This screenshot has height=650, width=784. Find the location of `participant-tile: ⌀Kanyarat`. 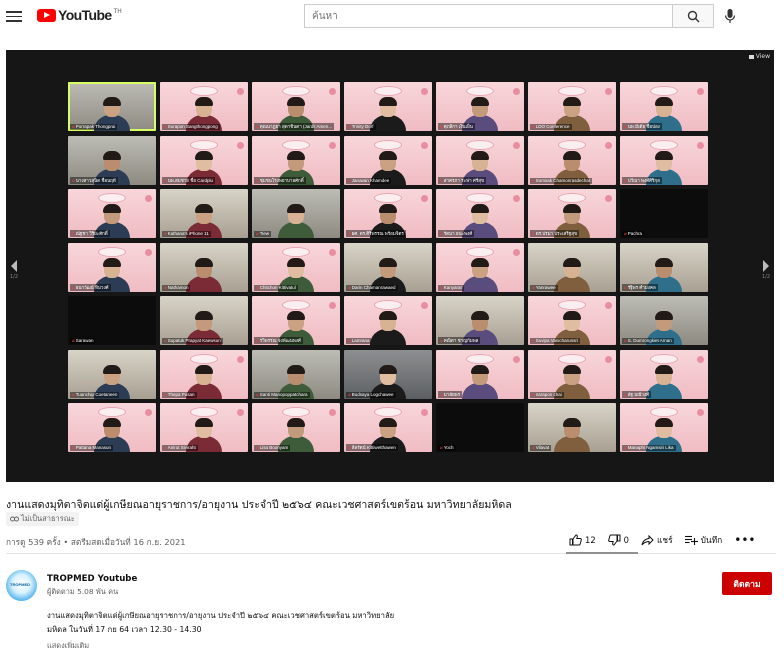

participant-tile: ⌀Kanyarat is located at coordinates (480, 267).